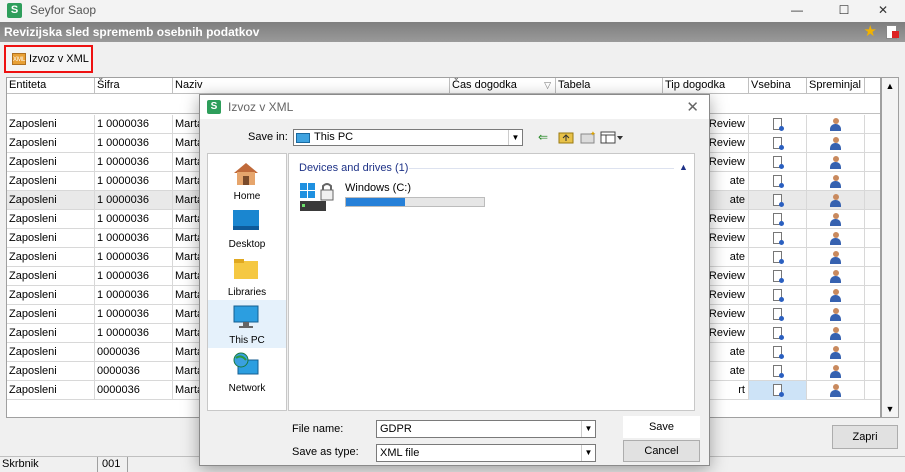 This screenshot has height=472, width=905. What do you see at coordinates (247, 228) in the screenshot?
I see `place-desktop: Desktop` at bounding box center [247, 228].